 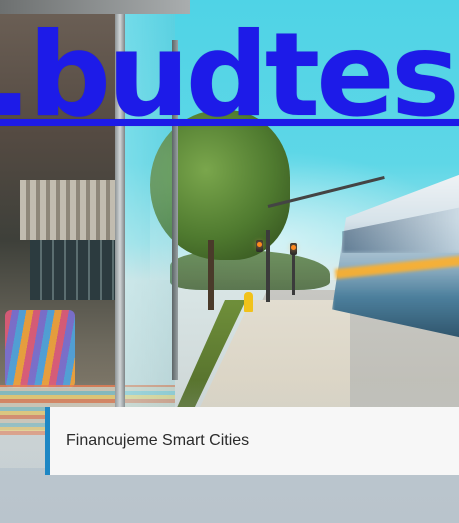 I want to click on caption-card: Financujeme Smart Cities, so click(x=252, y=441).